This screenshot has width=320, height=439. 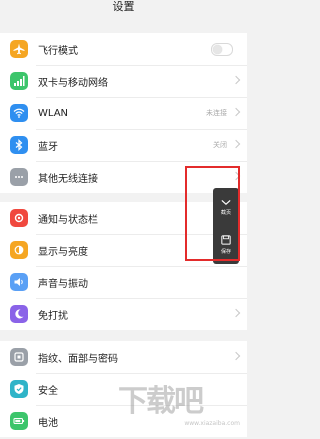 I want to click on settings-item-wlan: WLAN 未连接, so click(x=123, y=113).